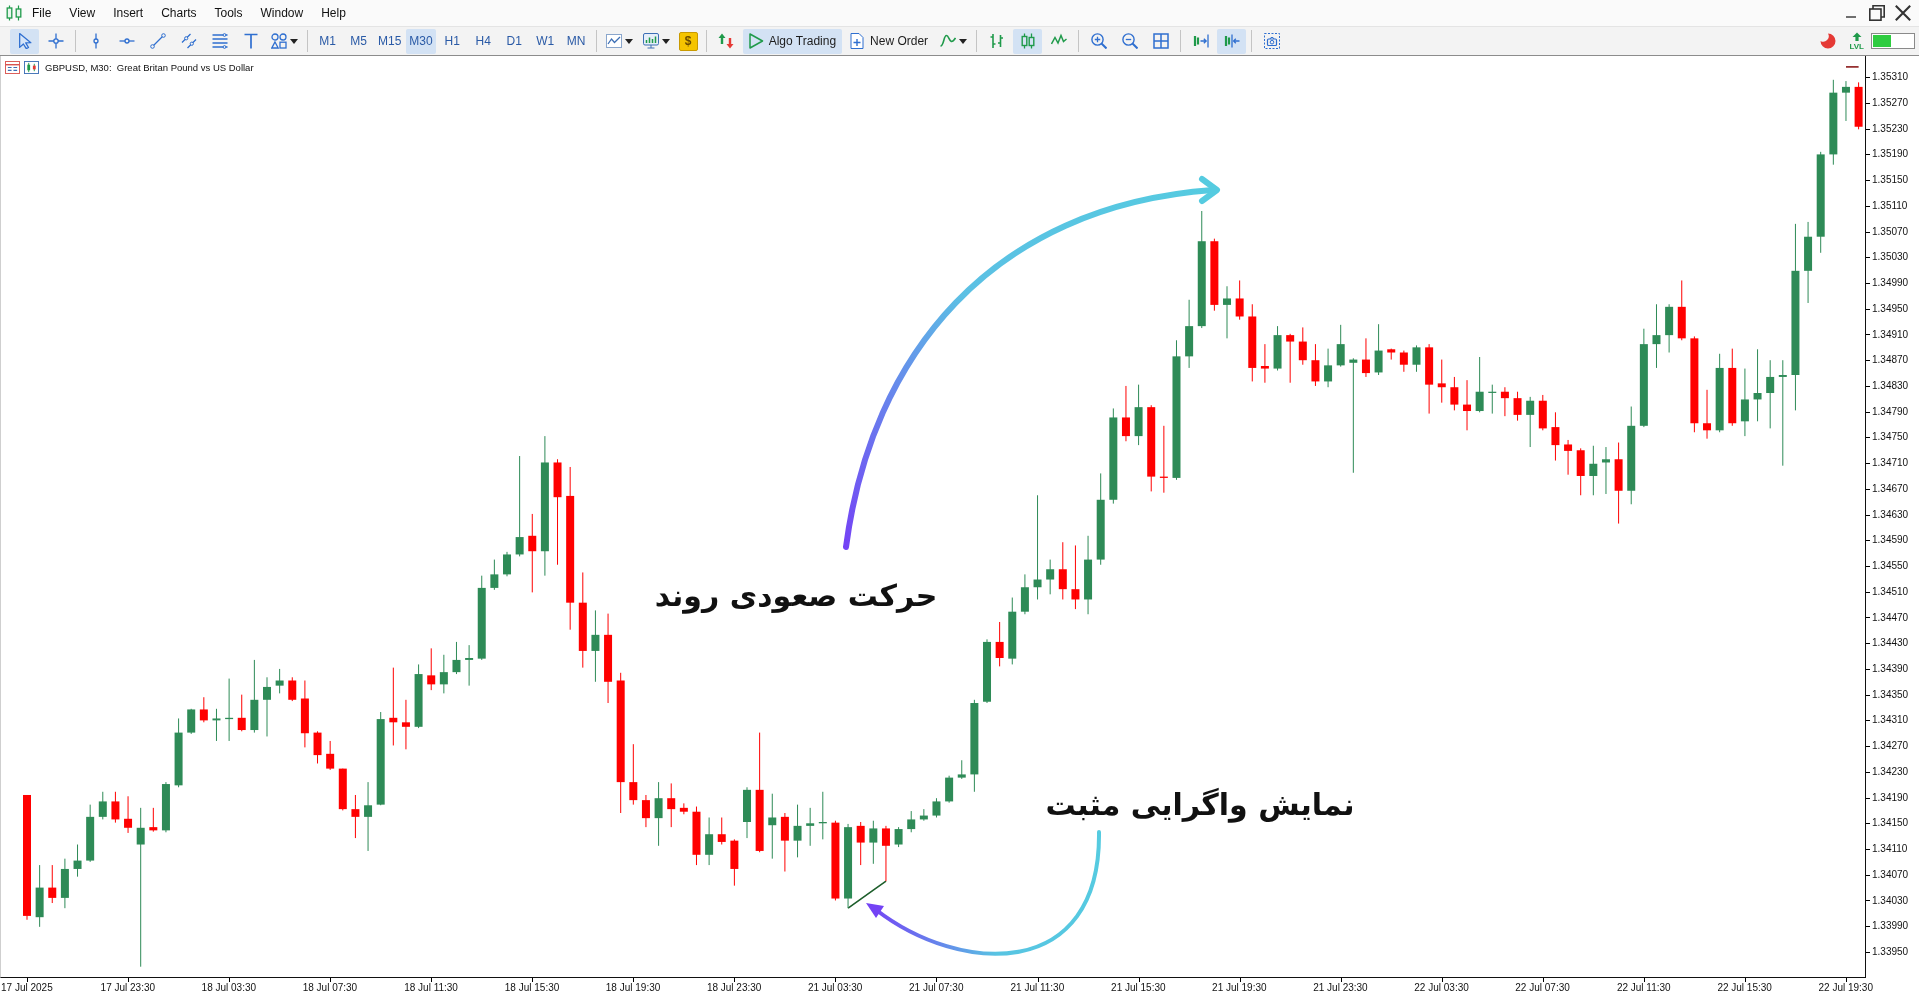 This screenshot has height=996, width=1919. Describe the element at coordinates (483, 41) in the screenshot. I see `timeframe-button: H4` at that location.